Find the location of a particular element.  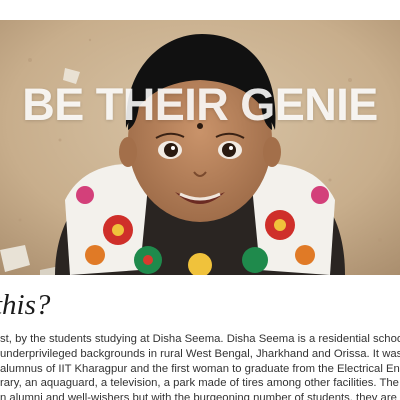

section-heading: this? is located at coordinates (25, 305).